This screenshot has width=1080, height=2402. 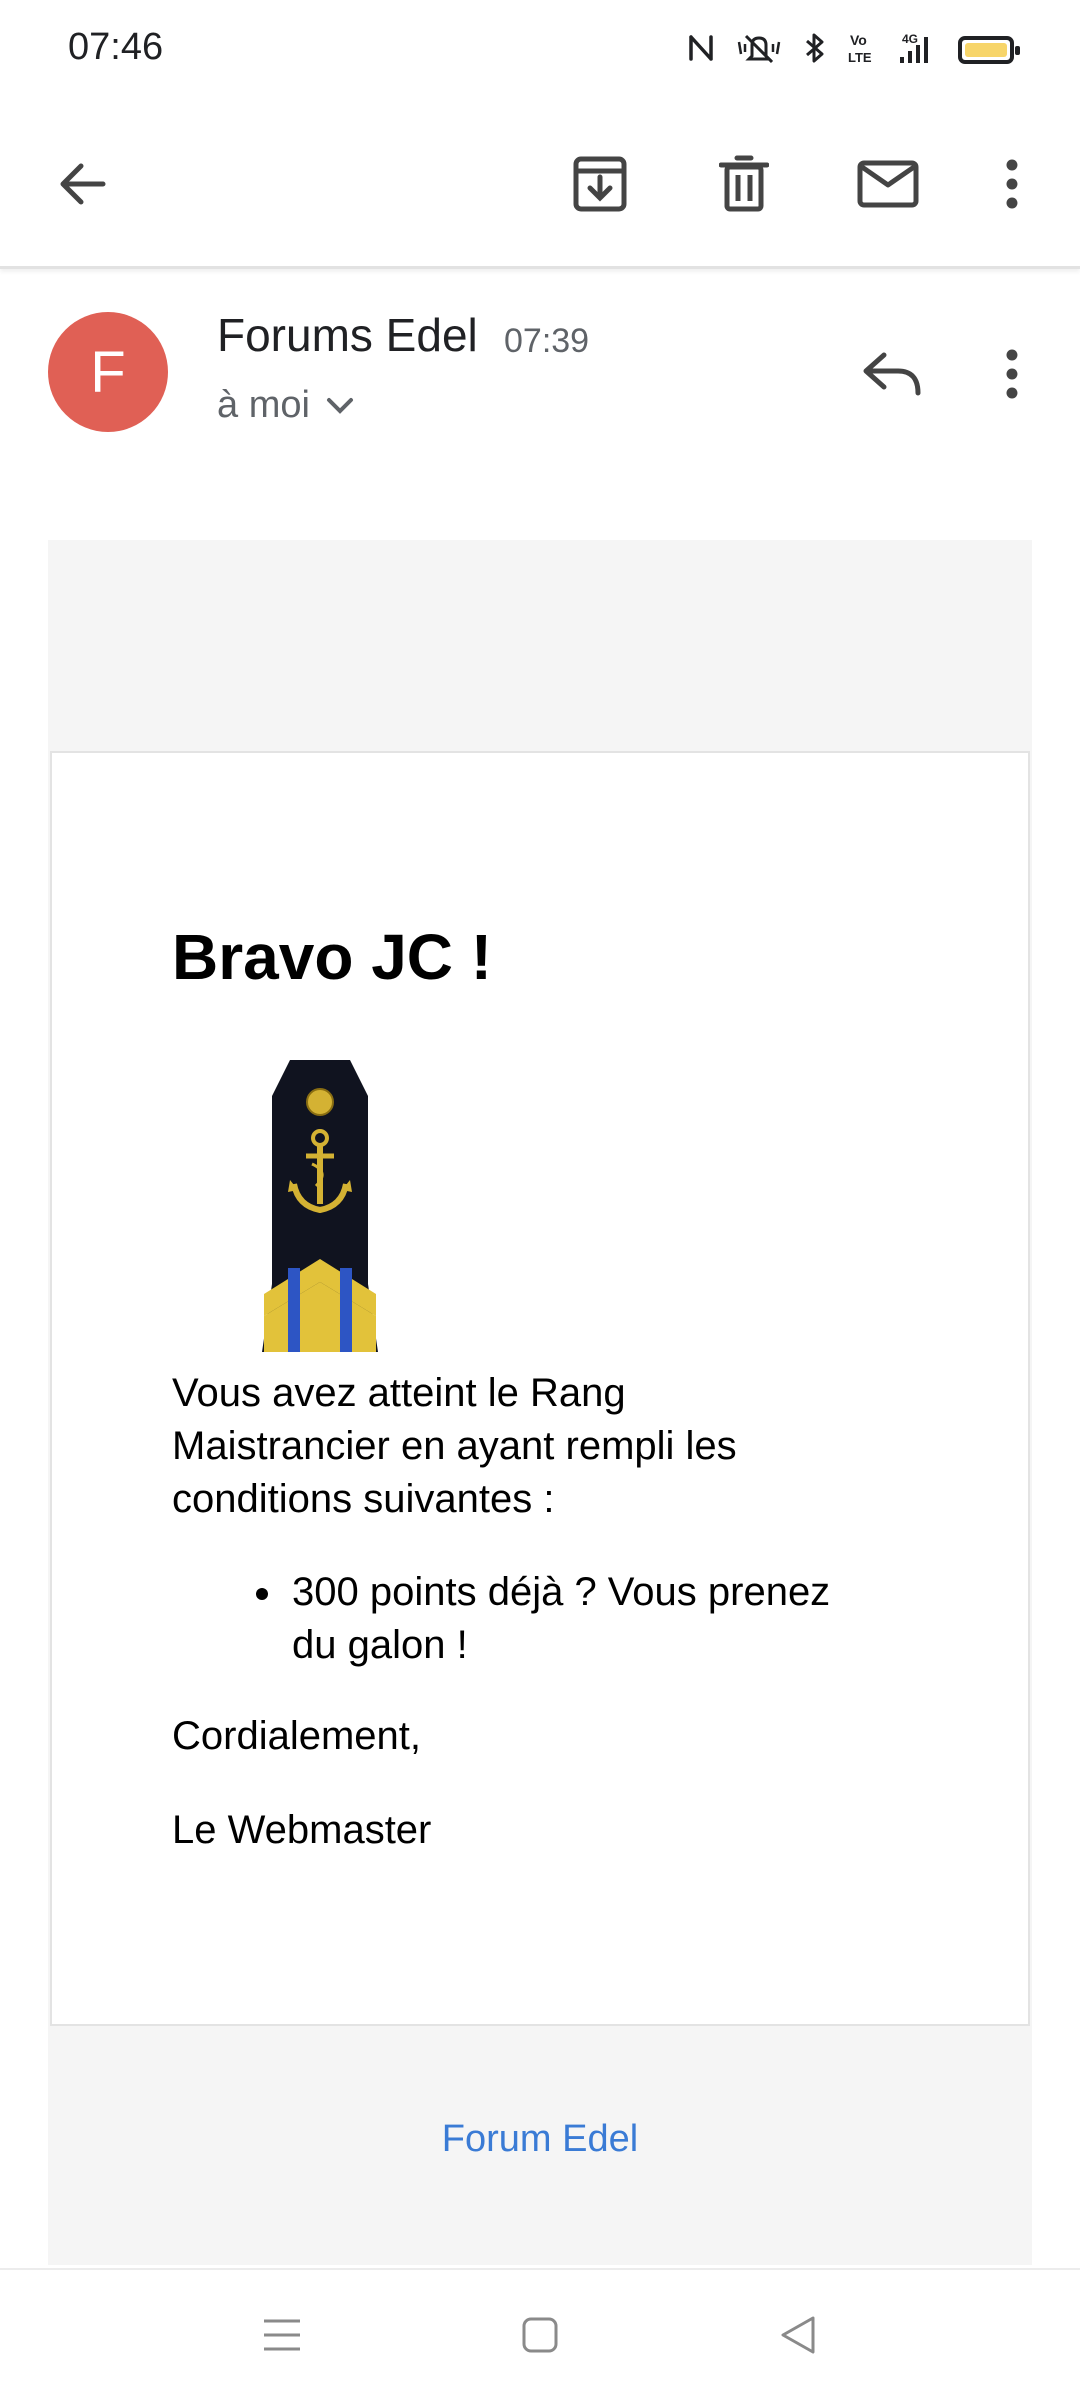 I want to click on back-button, so click(x=82, y=184).